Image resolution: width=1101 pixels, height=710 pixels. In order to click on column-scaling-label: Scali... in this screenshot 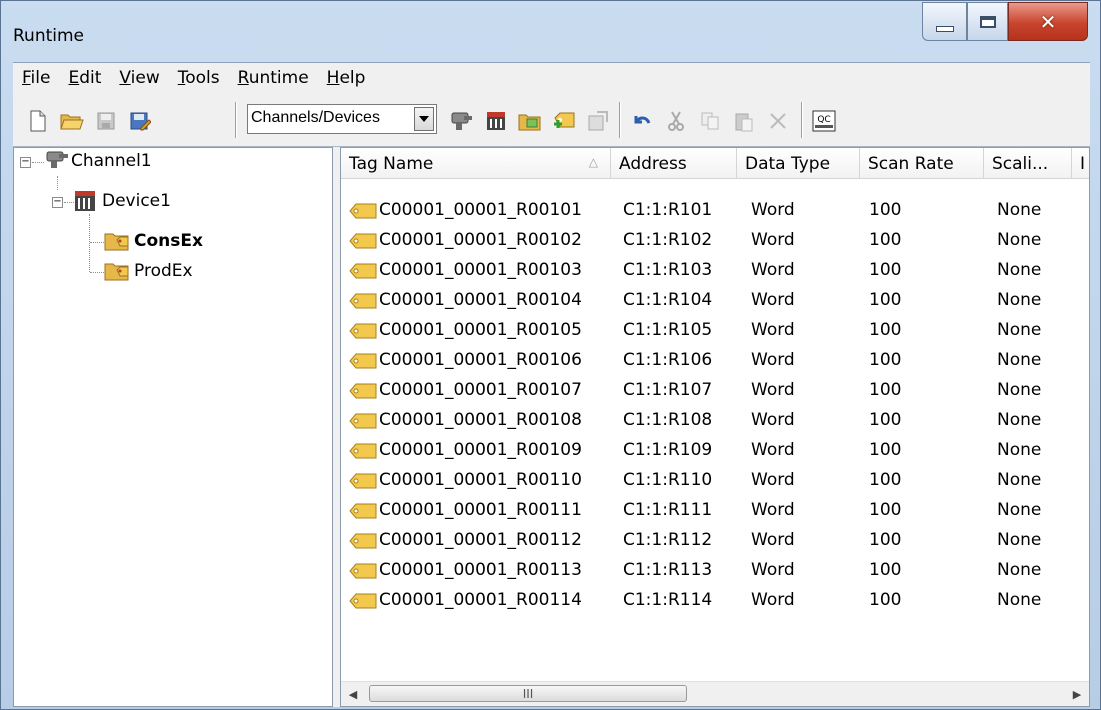, I will do `click(1020, 164)`.